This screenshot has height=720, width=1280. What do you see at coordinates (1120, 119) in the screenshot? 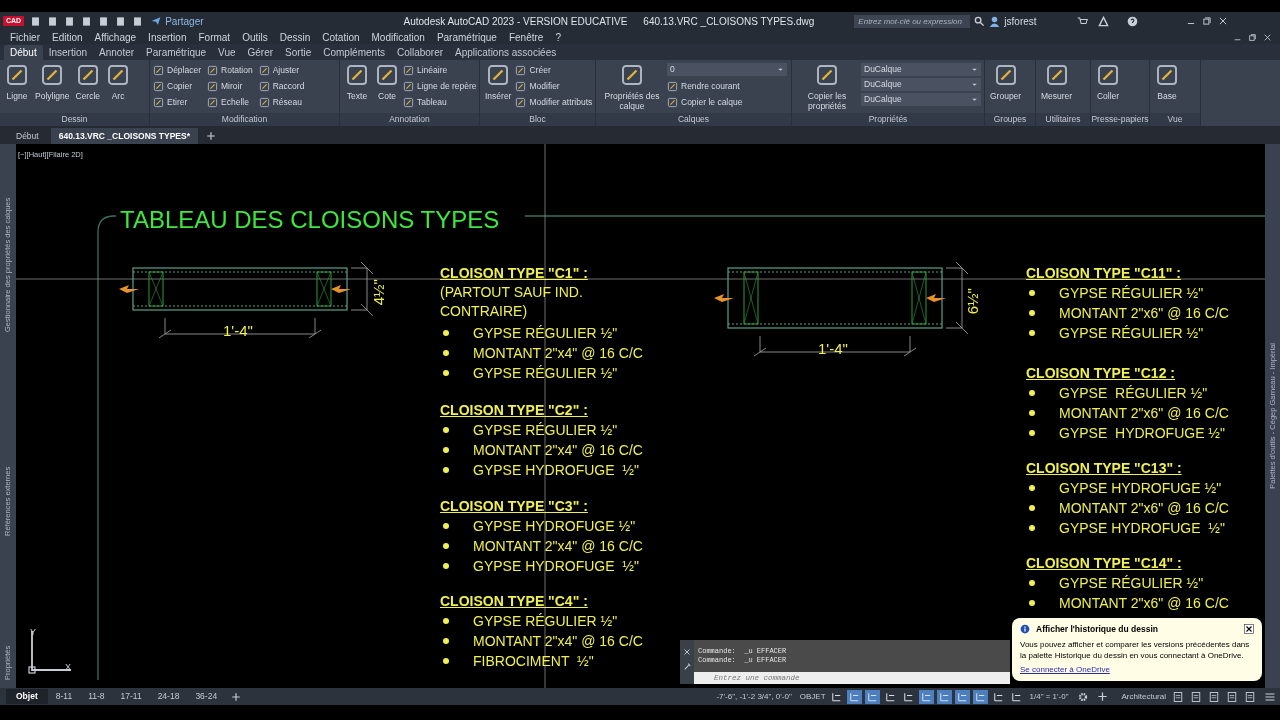
I see `panel-title: Presse-papiers` at bounding box center [1120, 119].